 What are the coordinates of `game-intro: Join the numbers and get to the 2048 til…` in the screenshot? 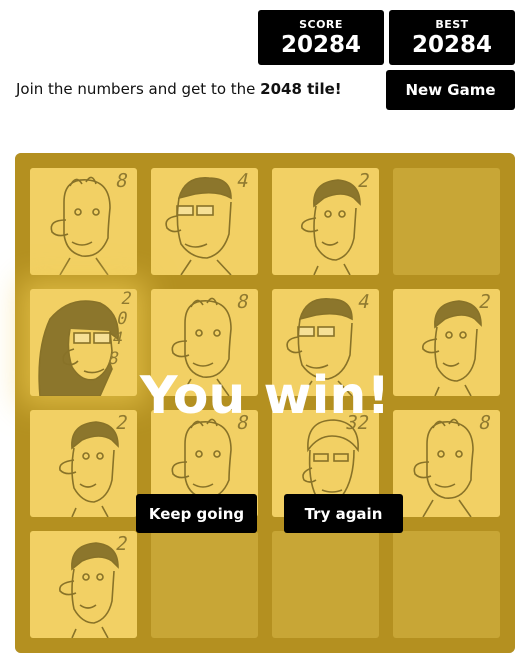 It's located at (179, 89).